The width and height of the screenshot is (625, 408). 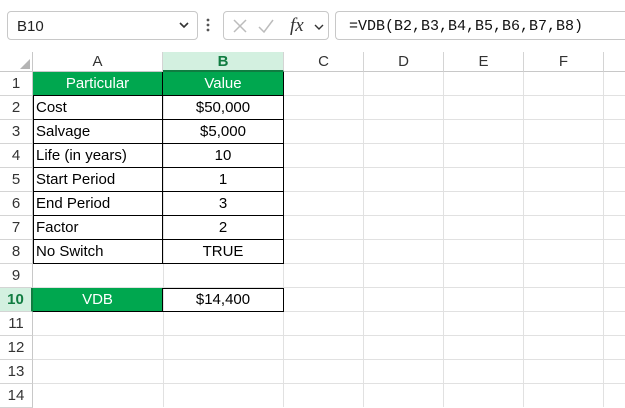 What do you see at coordinates (98, 108) in the screenshot?
I see `table-cell-label: Cost` at bounding box center [98, 108].